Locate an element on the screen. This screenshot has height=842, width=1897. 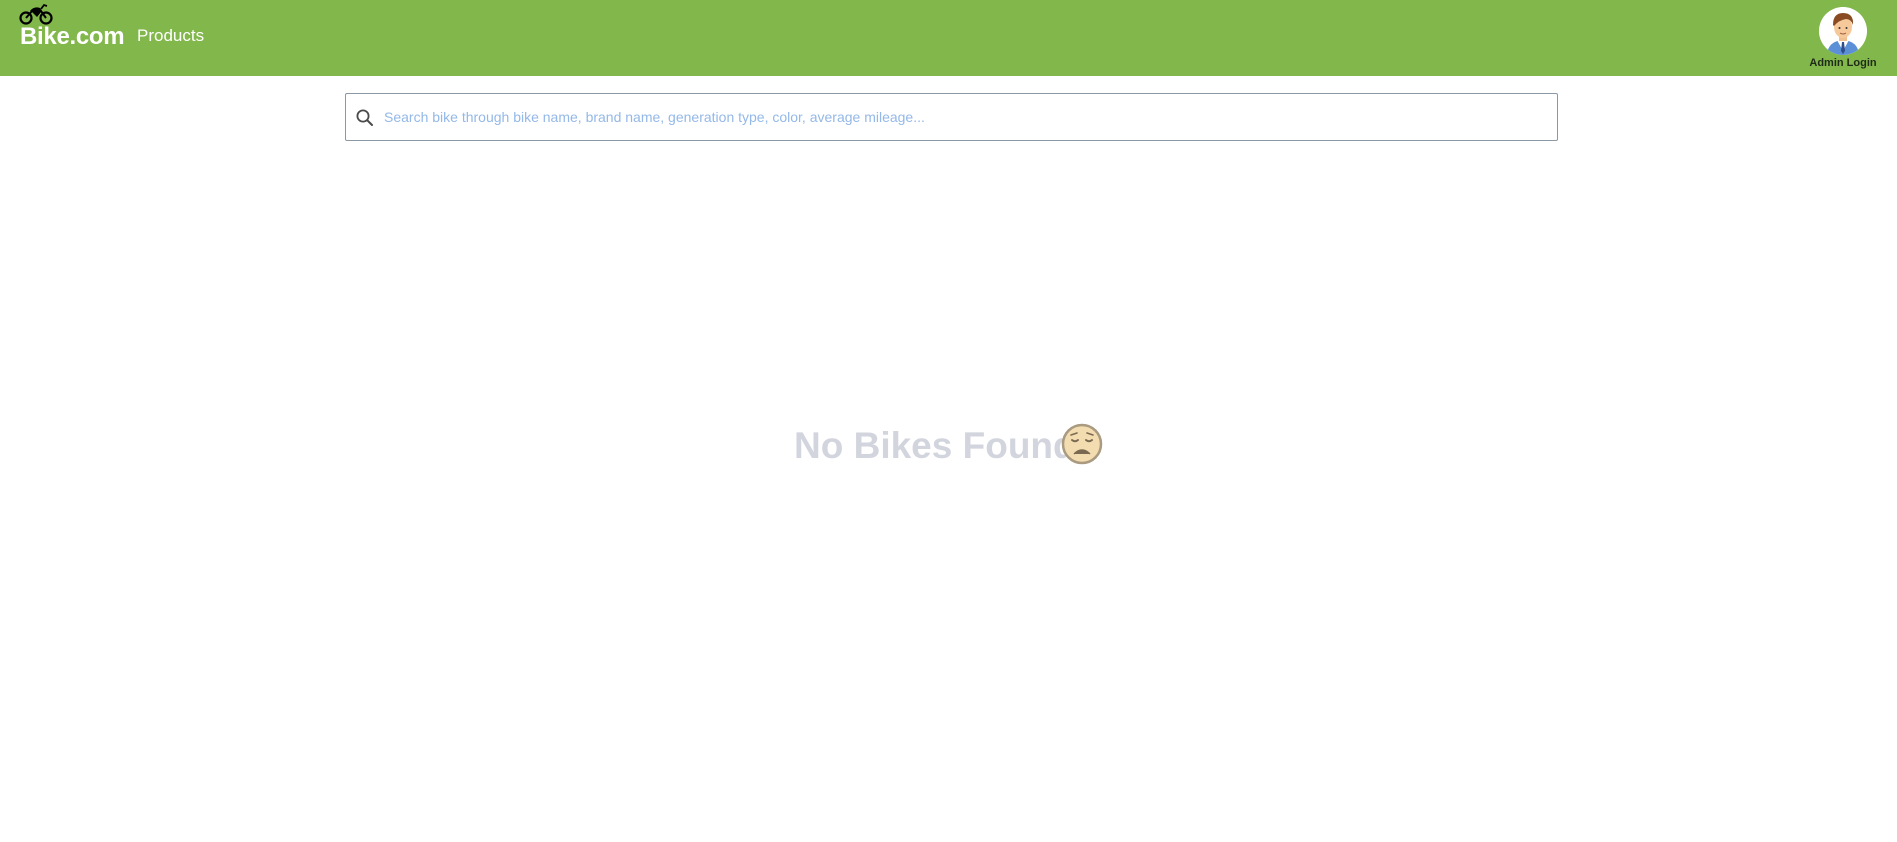
admin-avatar-icon is located at coordinates (1843, 31).